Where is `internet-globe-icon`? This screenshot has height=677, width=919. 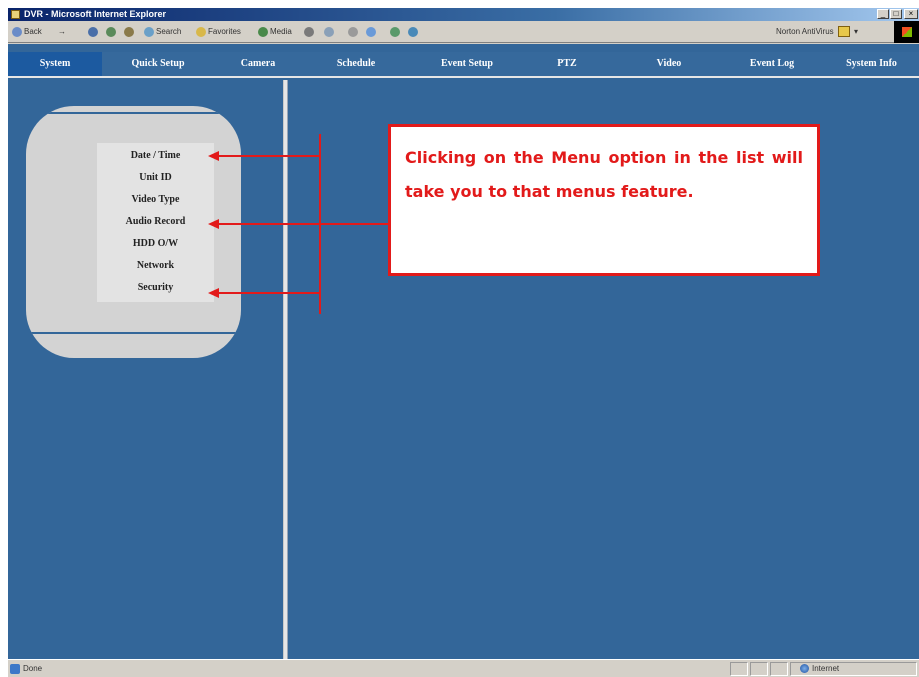 internet-globe-icon is located at coordinates (804, 668).